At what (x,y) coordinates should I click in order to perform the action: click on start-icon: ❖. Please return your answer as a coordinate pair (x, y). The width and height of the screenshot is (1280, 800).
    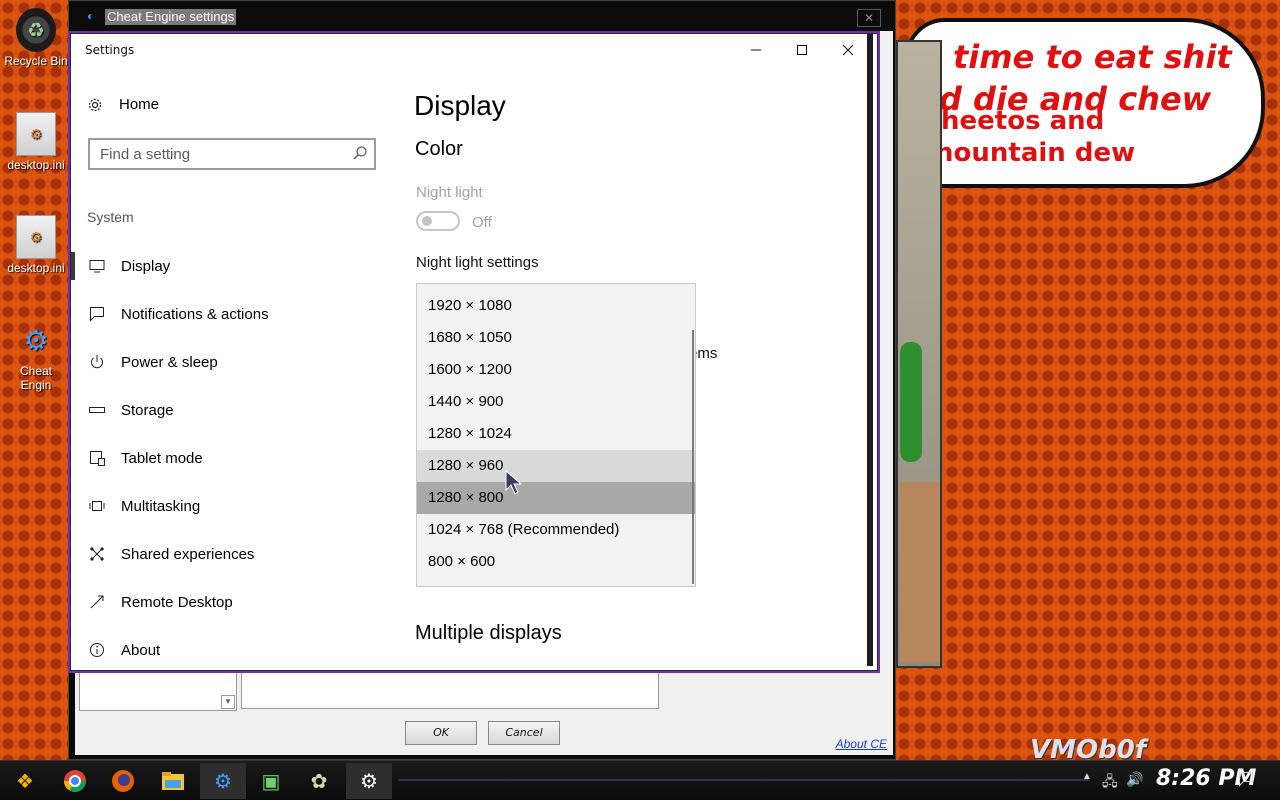
    Looking at the image, I should click on (25, 781).